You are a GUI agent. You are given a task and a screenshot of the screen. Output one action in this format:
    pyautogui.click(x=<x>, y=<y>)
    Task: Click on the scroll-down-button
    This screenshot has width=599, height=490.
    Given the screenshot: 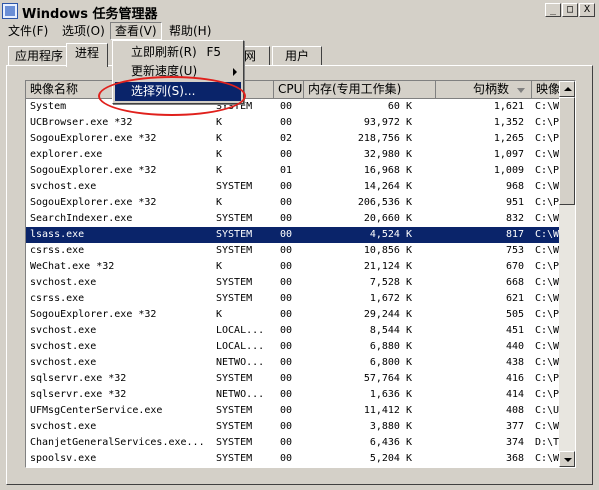 What is the action you would take?
    pyautogui.click(x=567, y=459)
    